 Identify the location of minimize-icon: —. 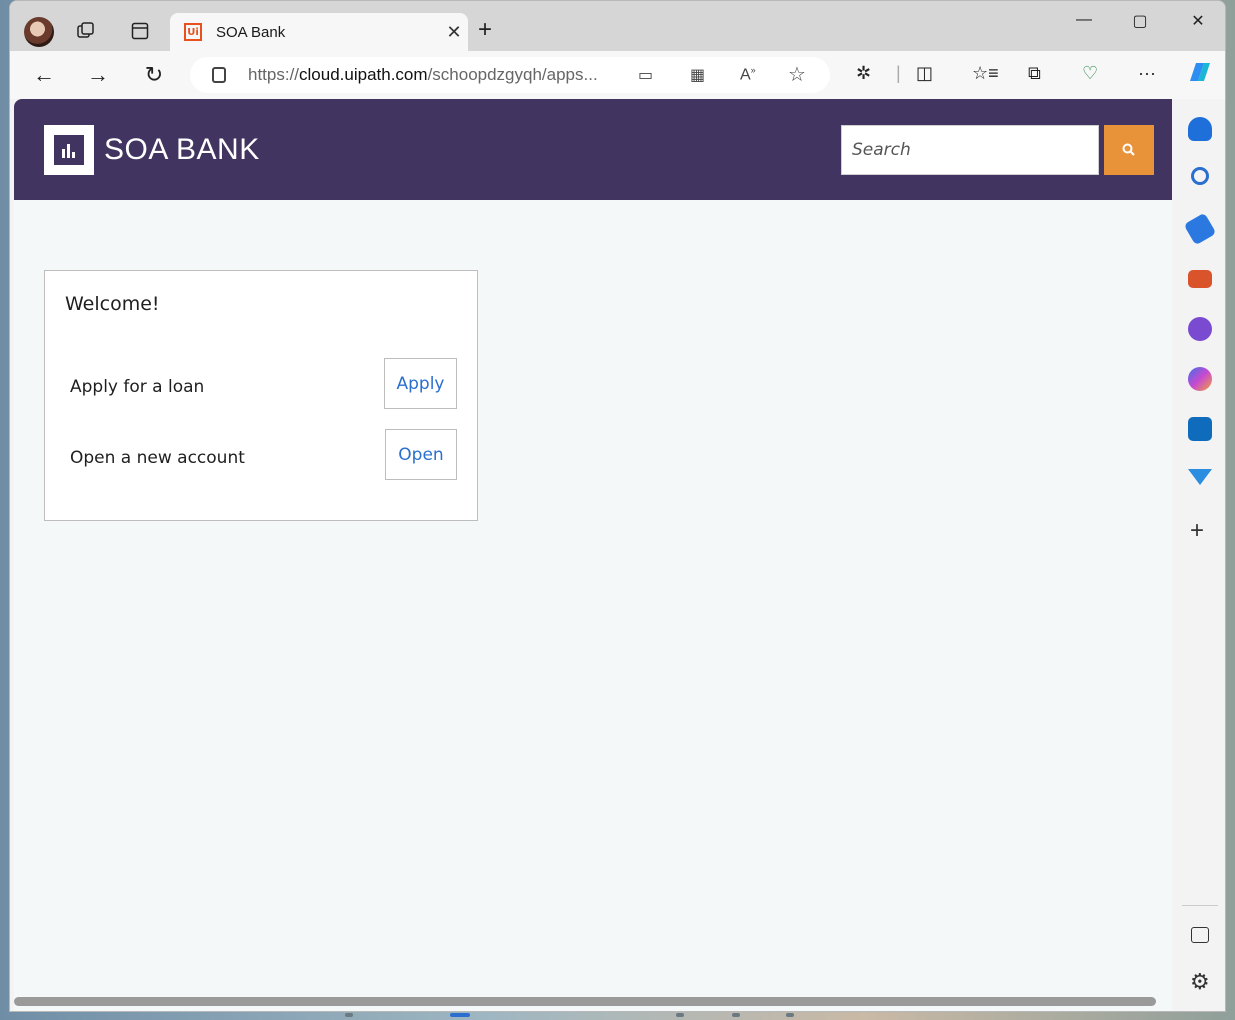
(1084, 23).